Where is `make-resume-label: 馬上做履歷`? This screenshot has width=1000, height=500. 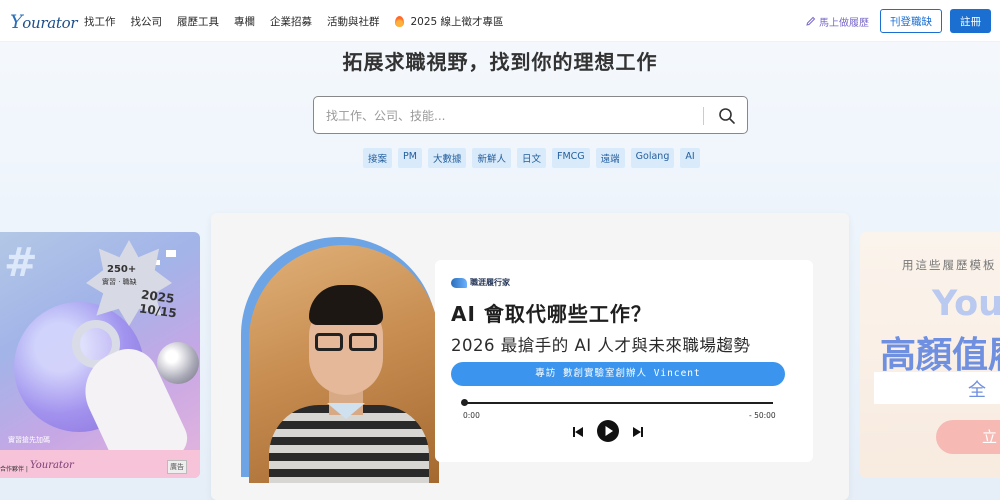
make-resume-label: 馬上做履歷 is located at coordinates (844, 23).